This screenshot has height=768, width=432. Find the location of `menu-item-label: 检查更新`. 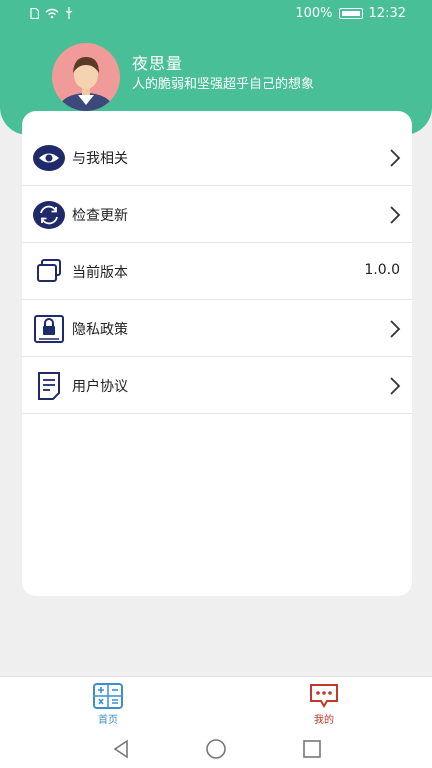

menu-item-label: 检查更新 is located at coordinates (100, 216).